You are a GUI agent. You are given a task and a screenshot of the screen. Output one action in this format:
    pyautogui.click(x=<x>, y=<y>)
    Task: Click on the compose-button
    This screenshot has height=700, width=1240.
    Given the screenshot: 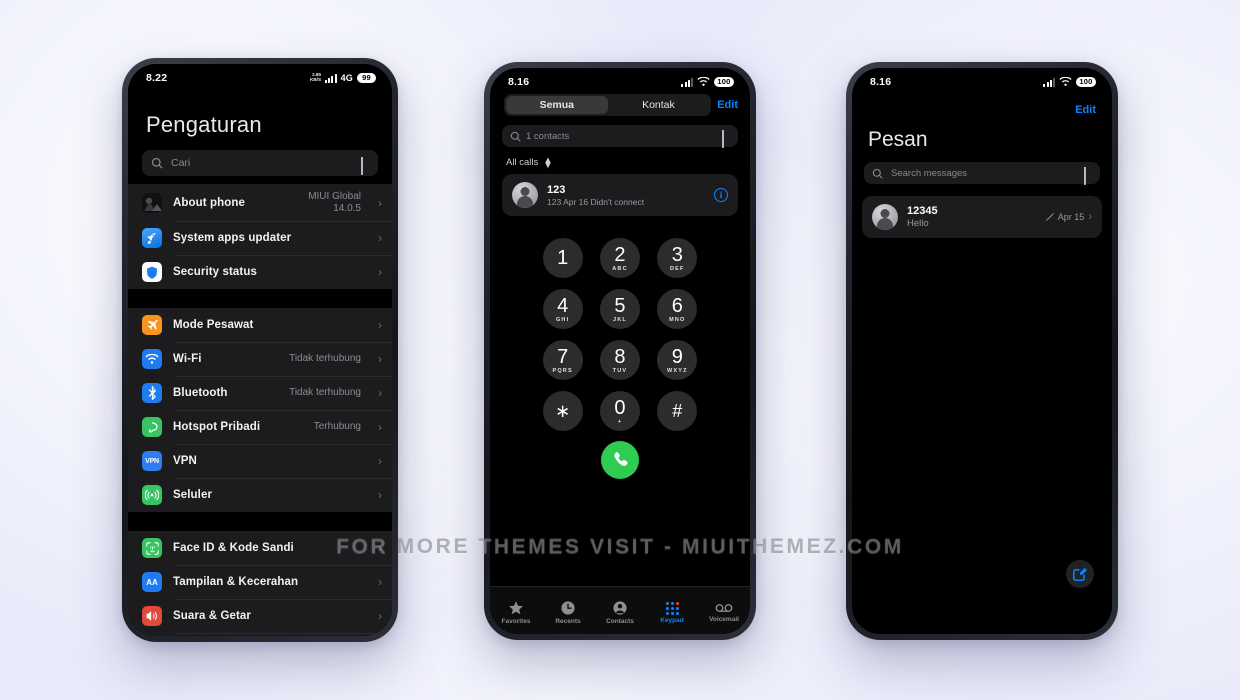 What is the action you would take?
    pyautogui.click(x=1080, y=574)
    